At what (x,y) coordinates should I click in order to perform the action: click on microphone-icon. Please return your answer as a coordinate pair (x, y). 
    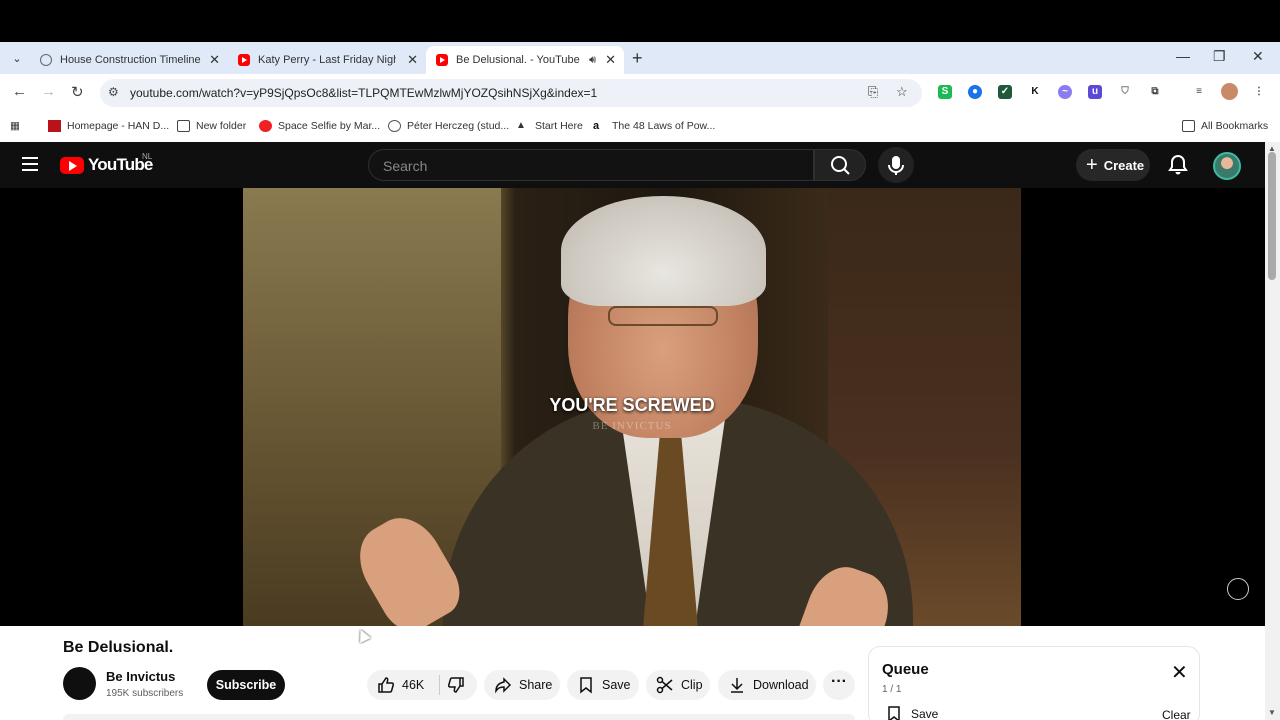
    Looking at the image, I should click on (896, 165).